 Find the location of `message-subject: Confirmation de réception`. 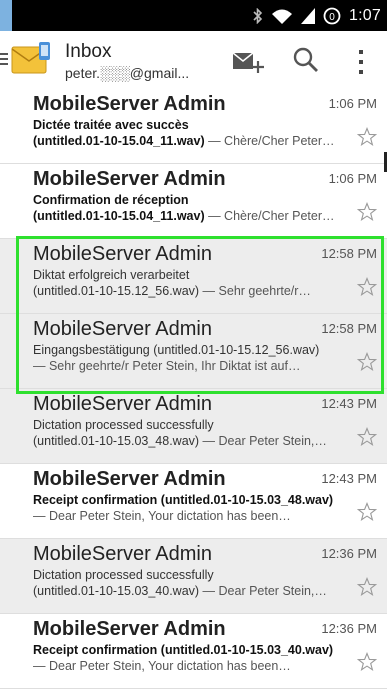

message-subject: Confirmation de réception is located at coordinates (111, 200).